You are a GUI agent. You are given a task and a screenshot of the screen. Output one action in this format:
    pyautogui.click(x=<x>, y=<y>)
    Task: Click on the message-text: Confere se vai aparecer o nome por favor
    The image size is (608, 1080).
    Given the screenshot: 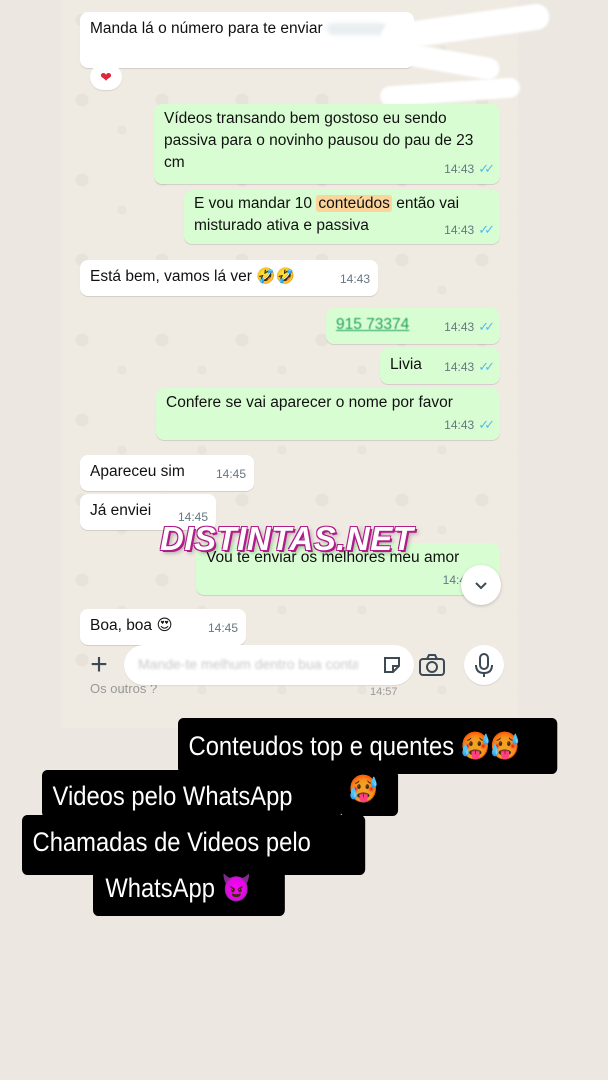 What is the action you would take?
    pyautogui.click(x=309, y=402)
    